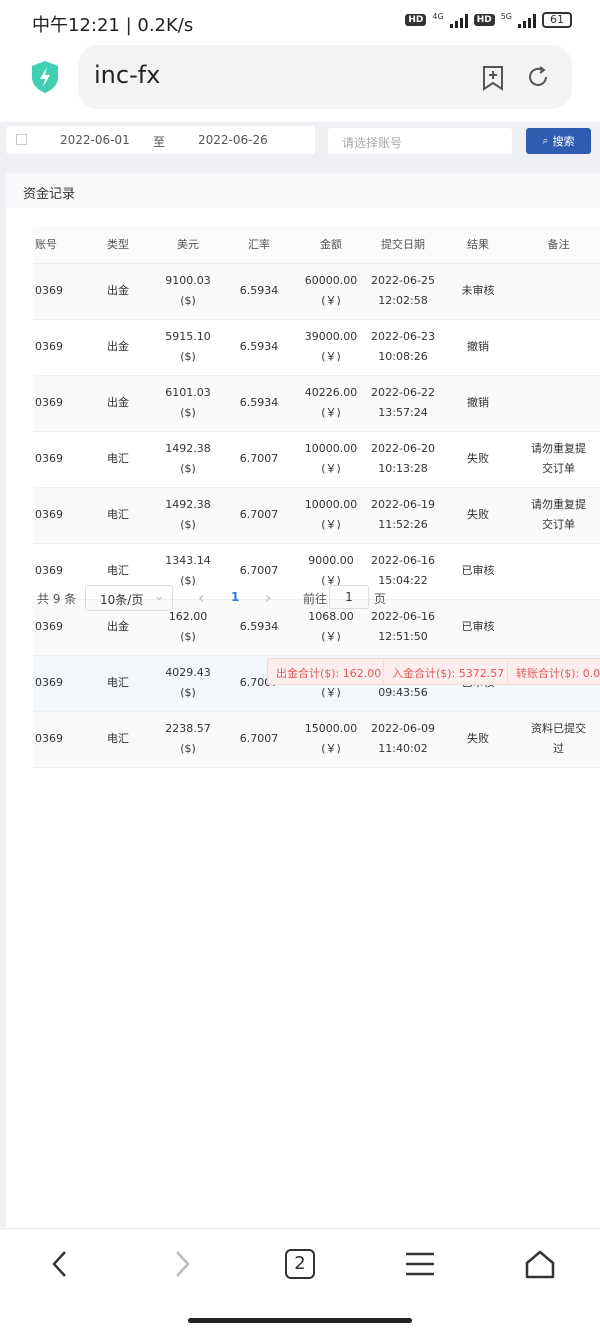 This screenshot has height=1333, width=600. I want to click on bookmark-add-icon, so click(493, 78).